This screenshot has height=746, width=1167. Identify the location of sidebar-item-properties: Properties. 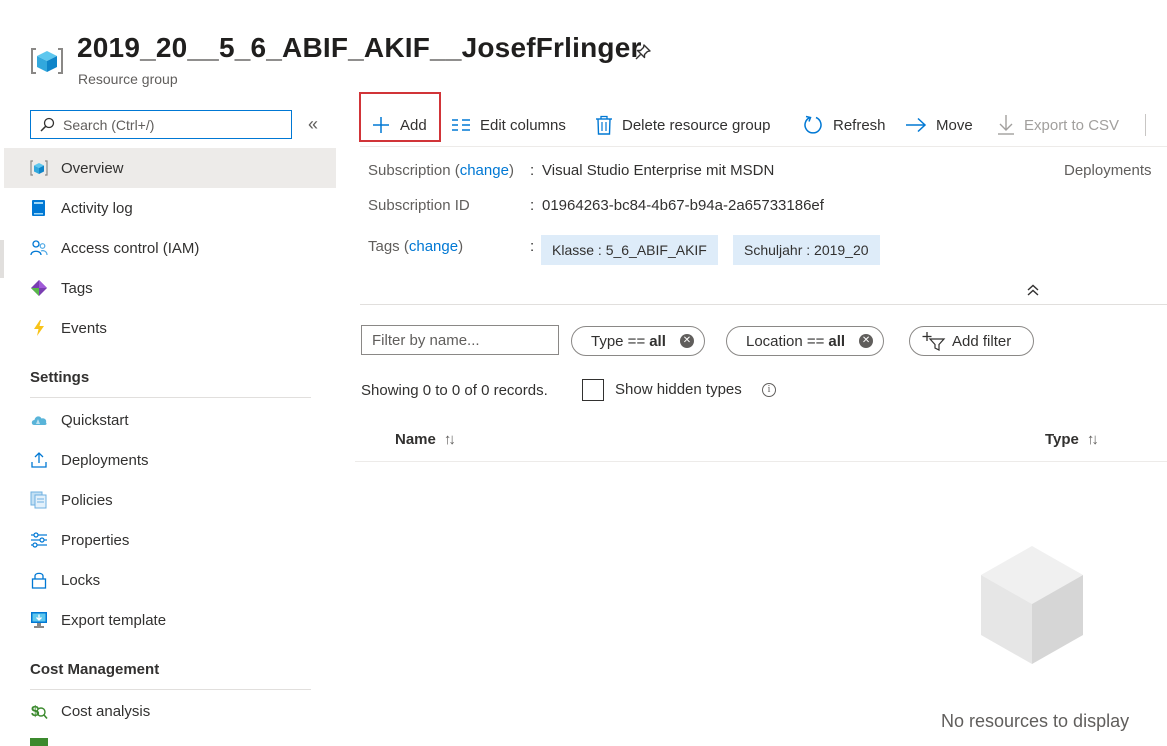
(170, 540).